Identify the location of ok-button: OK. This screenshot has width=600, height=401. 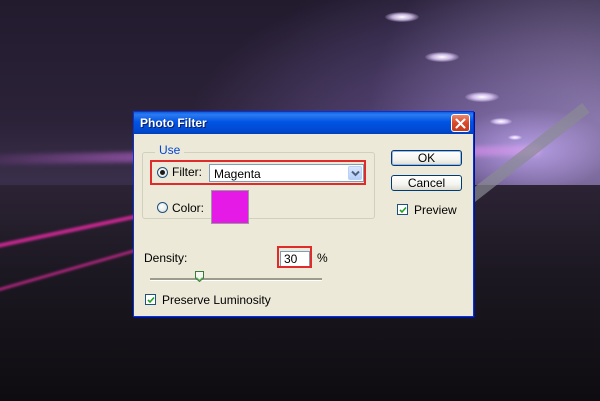
(426, 158).